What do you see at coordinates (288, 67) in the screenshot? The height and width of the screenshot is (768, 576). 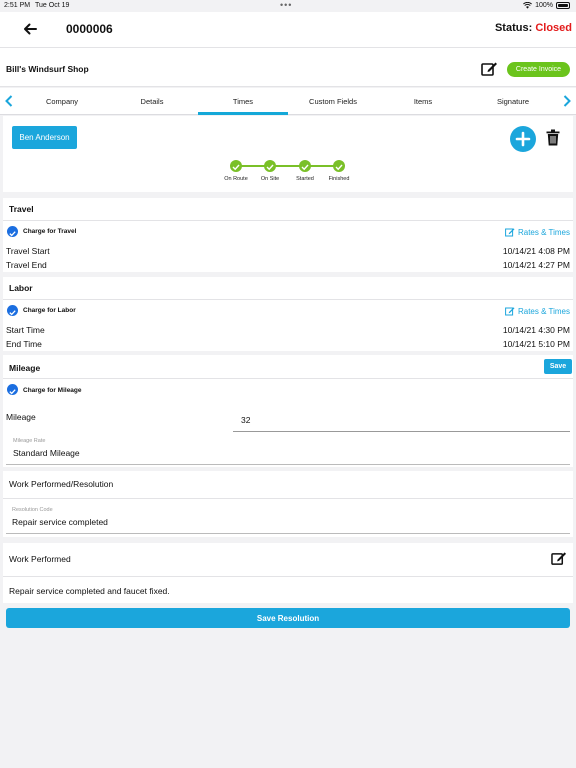 I see `customer-bar: Bill's Windsurf Shop Create Invoice` at bounding box center [288, 67].